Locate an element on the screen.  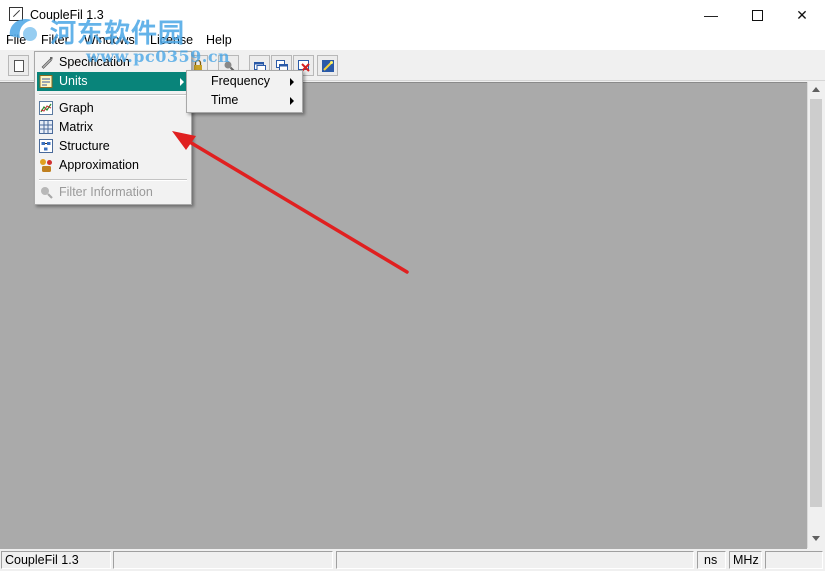
wand-button is located at coordinates (327, 65).